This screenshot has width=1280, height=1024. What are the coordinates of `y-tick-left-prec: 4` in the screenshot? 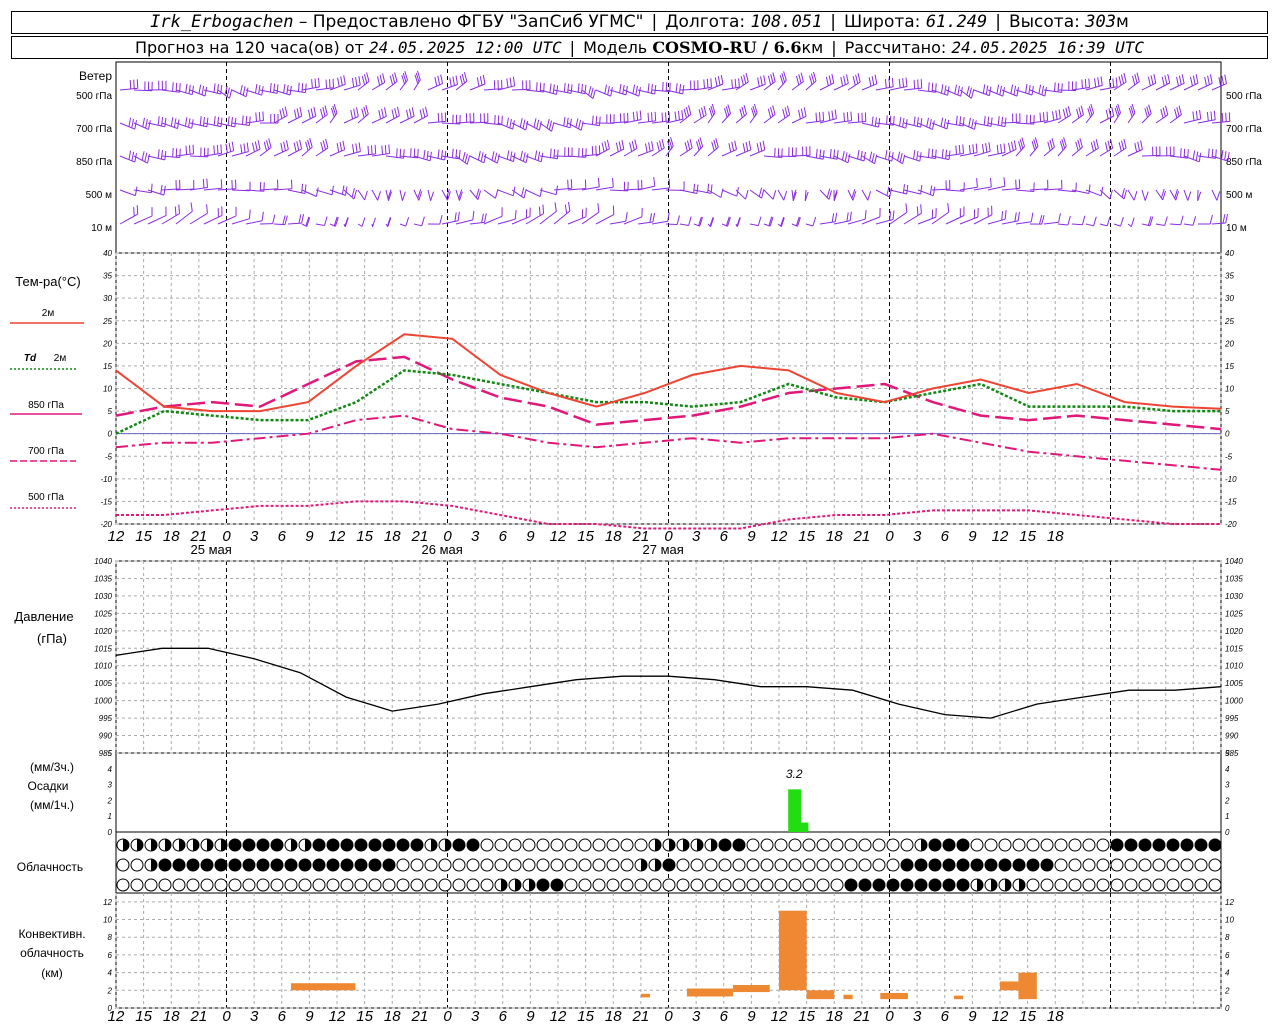 It's located at (110, 769).